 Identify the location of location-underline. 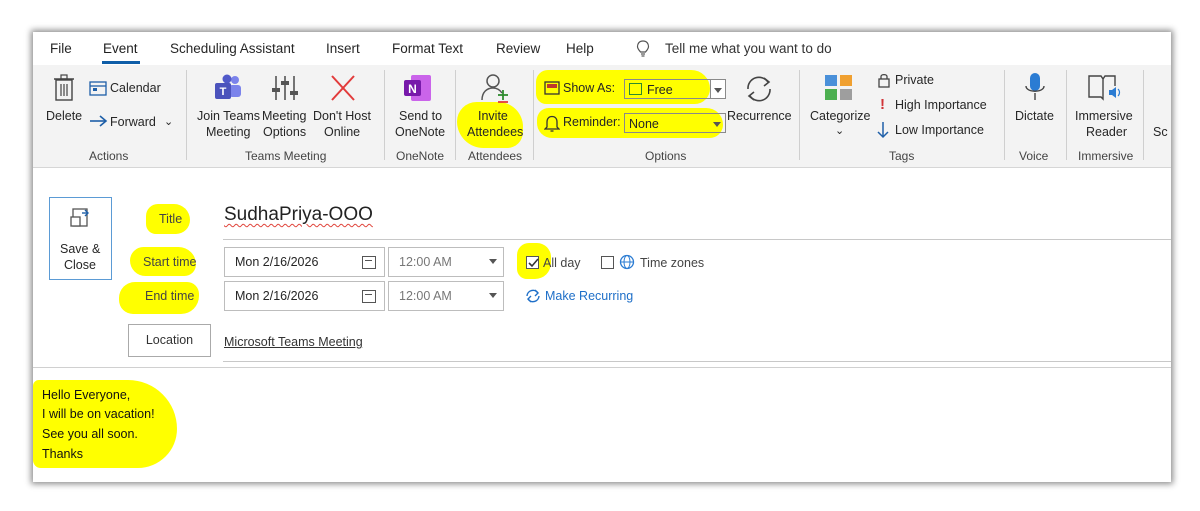
(697, 361).